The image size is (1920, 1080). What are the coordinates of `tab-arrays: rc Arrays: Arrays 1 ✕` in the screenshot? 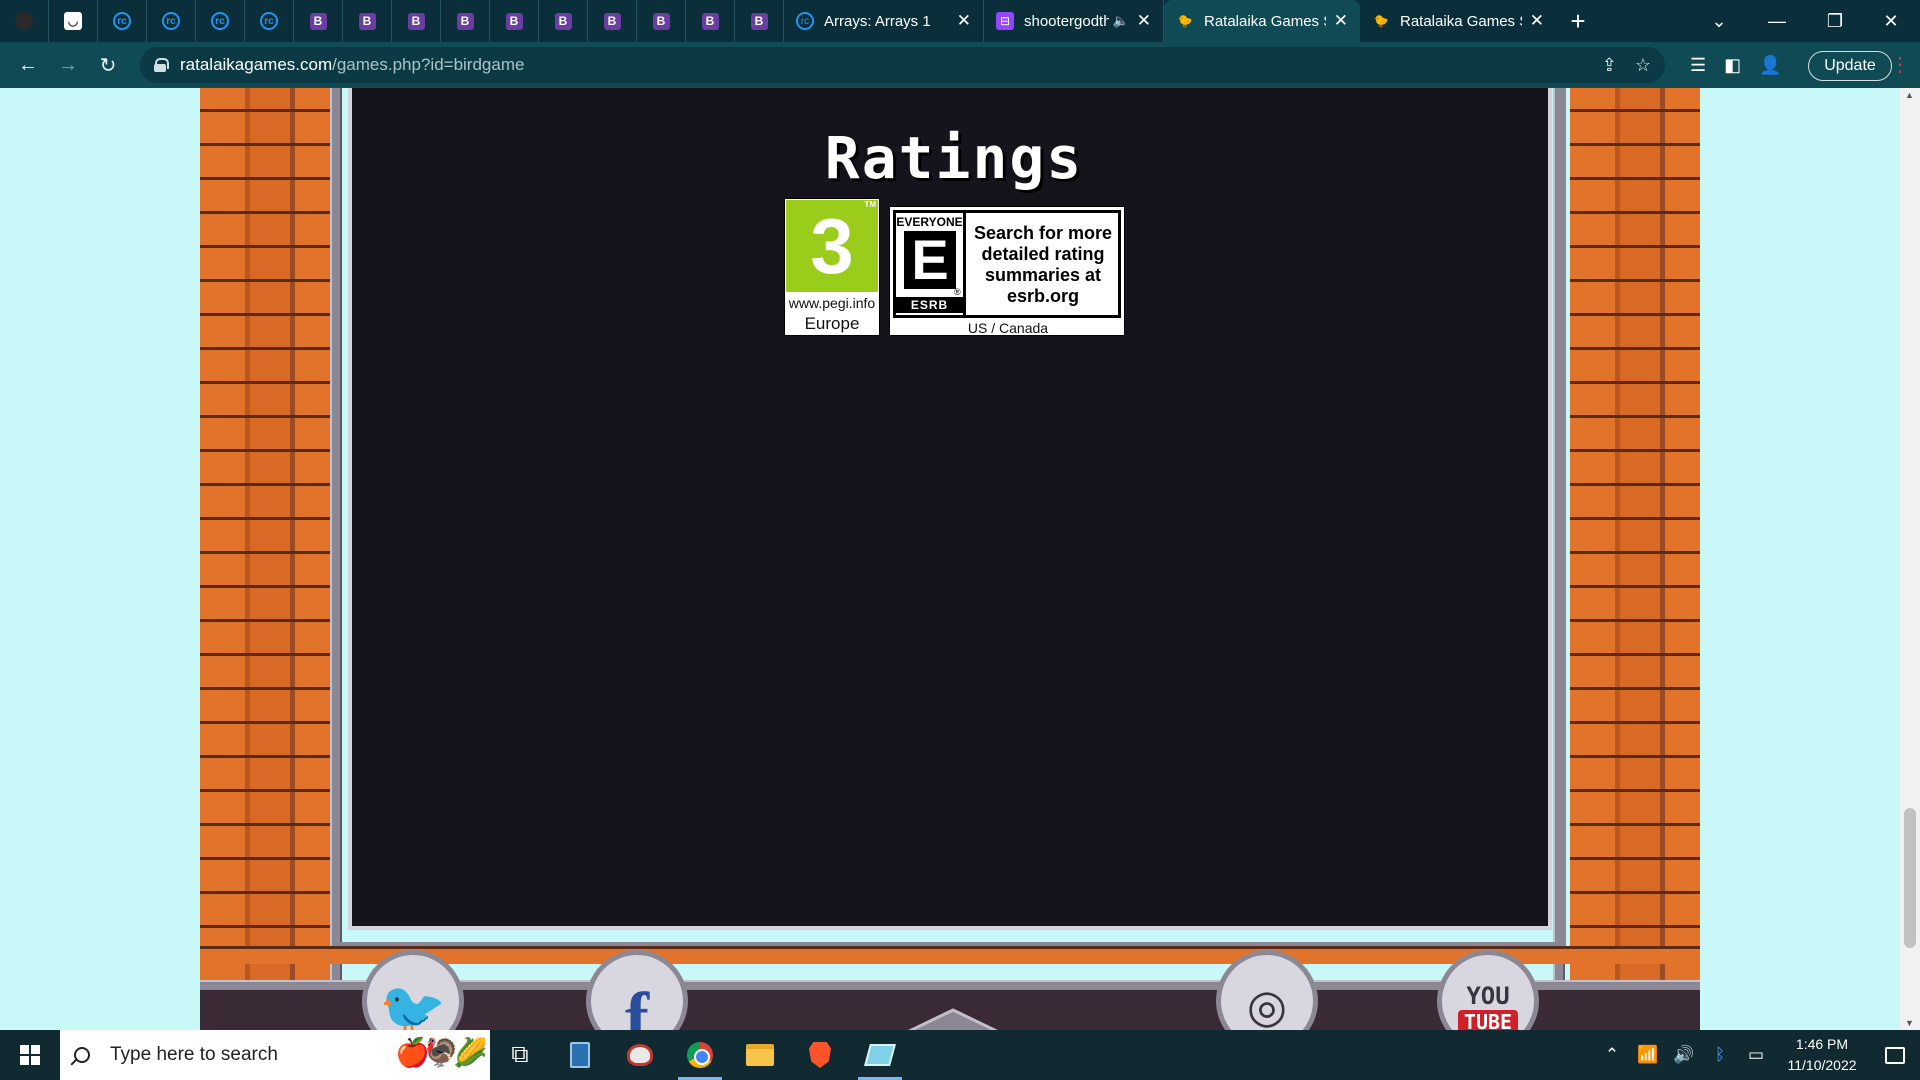 It's located at (884, 21).